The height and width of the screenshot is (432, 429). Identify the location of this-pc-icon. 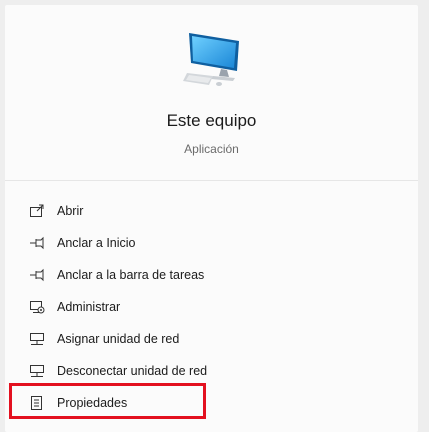
(211, 59).